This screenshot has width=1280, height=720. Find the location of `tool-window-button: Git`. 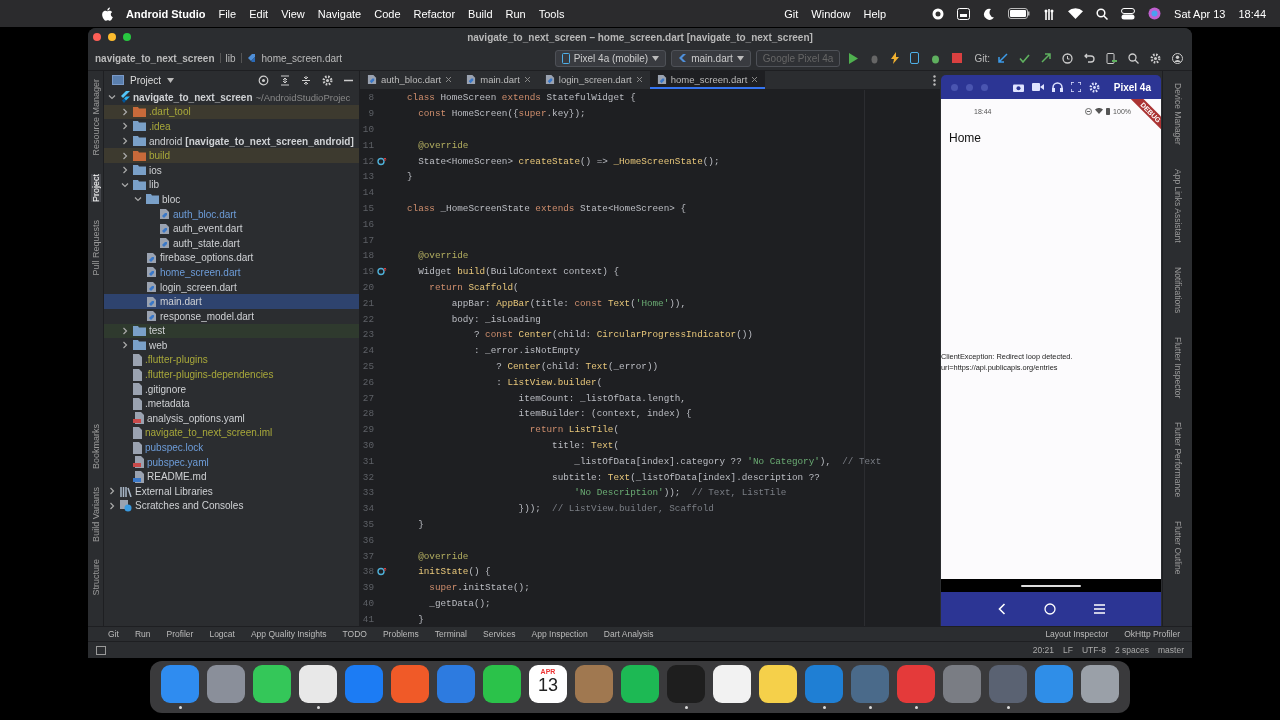

tool-window-button: Git is located at coordinates (113, 634).